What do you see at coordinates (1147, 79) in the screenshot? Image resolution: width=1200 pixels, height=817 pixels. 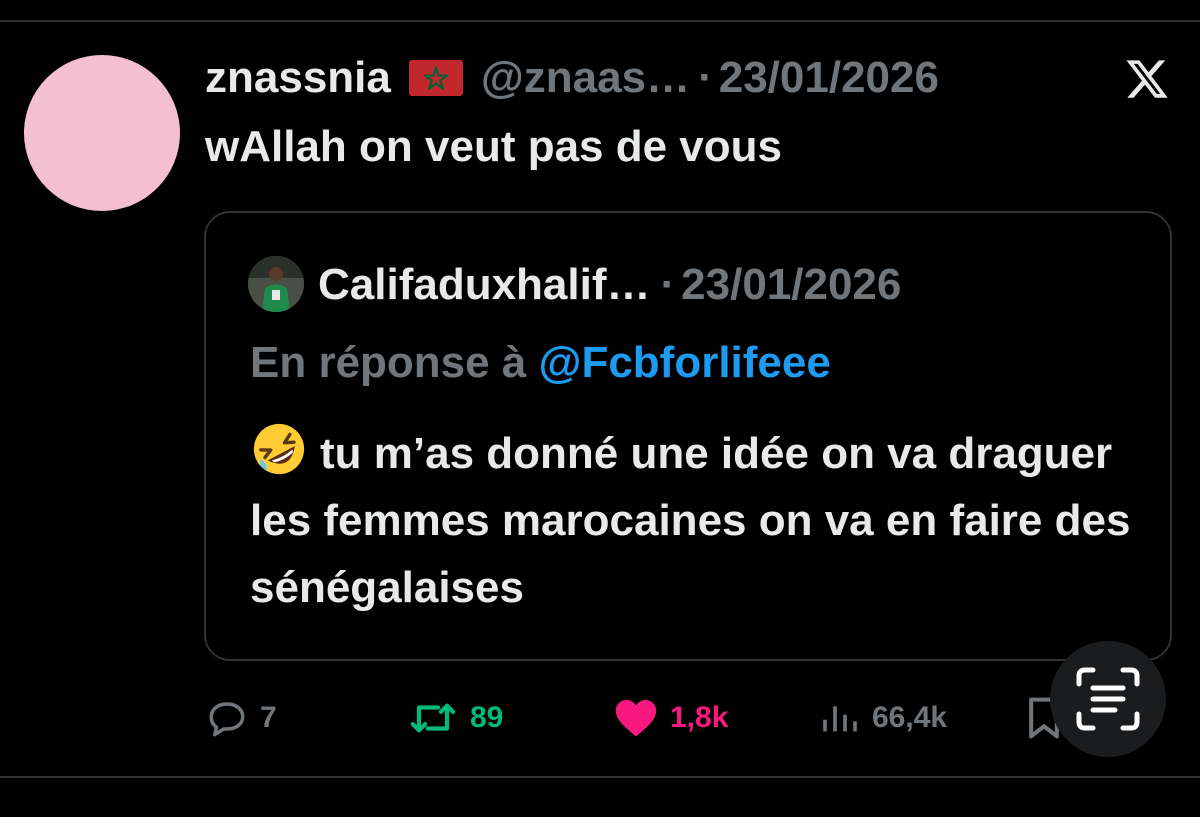 I see `x-logo-icon` at bounding box center [1147, 79].